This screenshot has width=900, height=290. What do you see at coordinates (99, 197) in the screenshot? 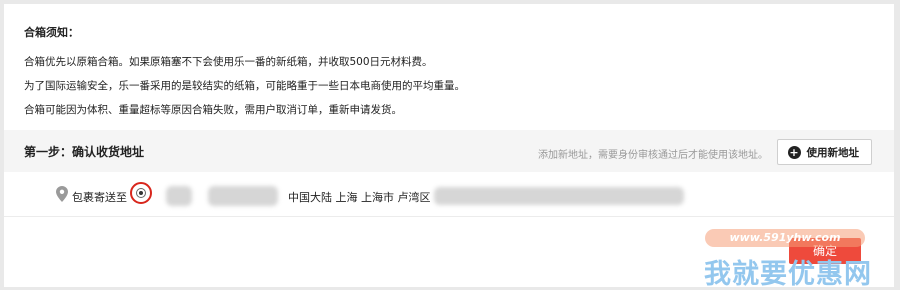
I see `ship-to-label: 包裹寄送至` at bounding box center [99, 197].